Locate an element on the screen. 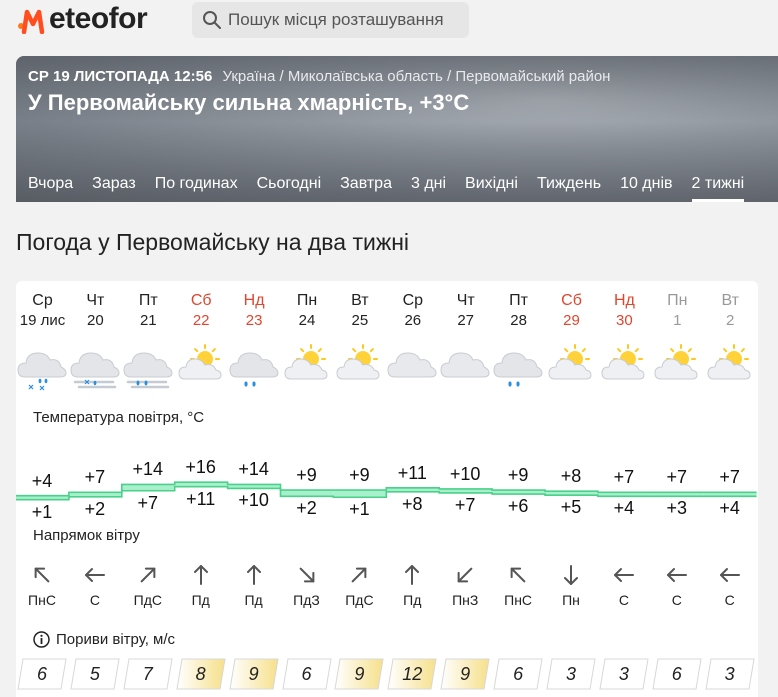  day-header: Вт 2 is located at coordinates (730, 311).